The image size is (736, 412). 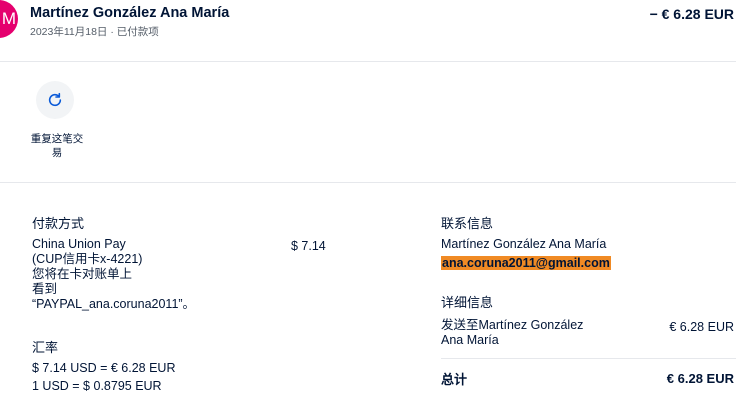 What do you see at coordinates (541, 333) in the screenshot?
I see `sent-to-description: 发送至Martínez González Ana María` at bounding box center [541, 333].